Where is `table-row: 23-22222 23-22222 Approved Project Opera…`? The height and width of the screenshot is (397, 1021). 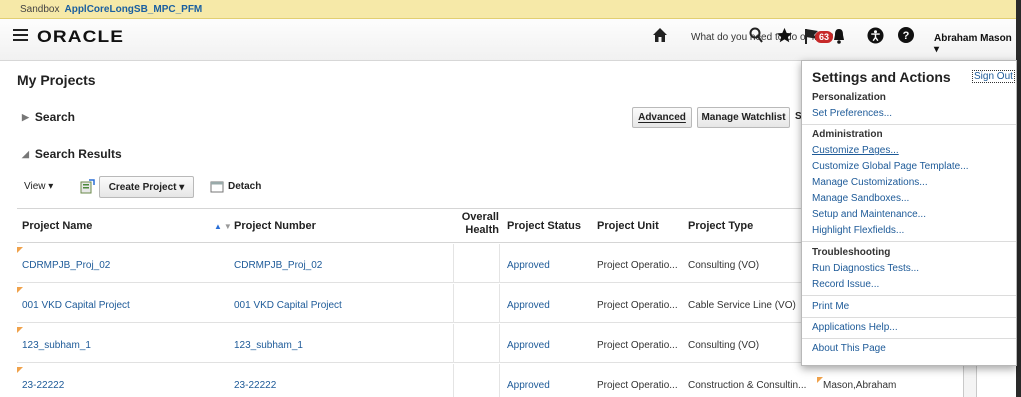
table-row: 23-22222 23-22222 Approved Project Opera… is located at coordinates (490, 380).